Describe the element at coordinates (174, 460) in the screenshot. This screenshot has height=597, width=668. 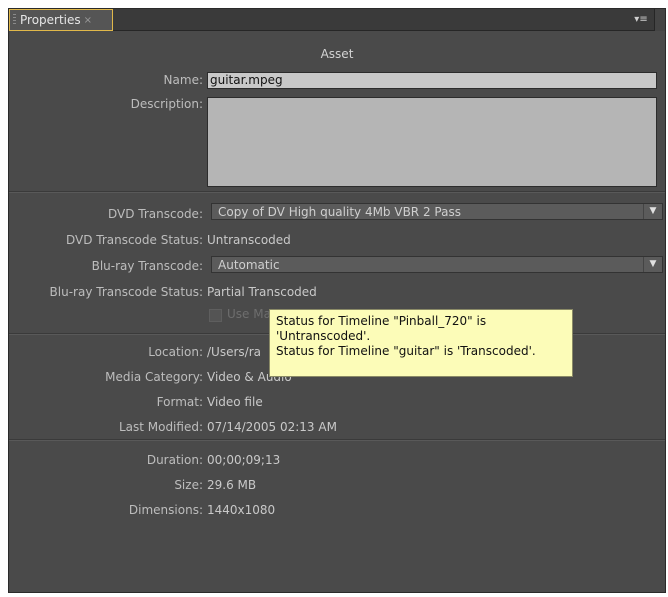
I see `duration-label: Duration:` at that location.